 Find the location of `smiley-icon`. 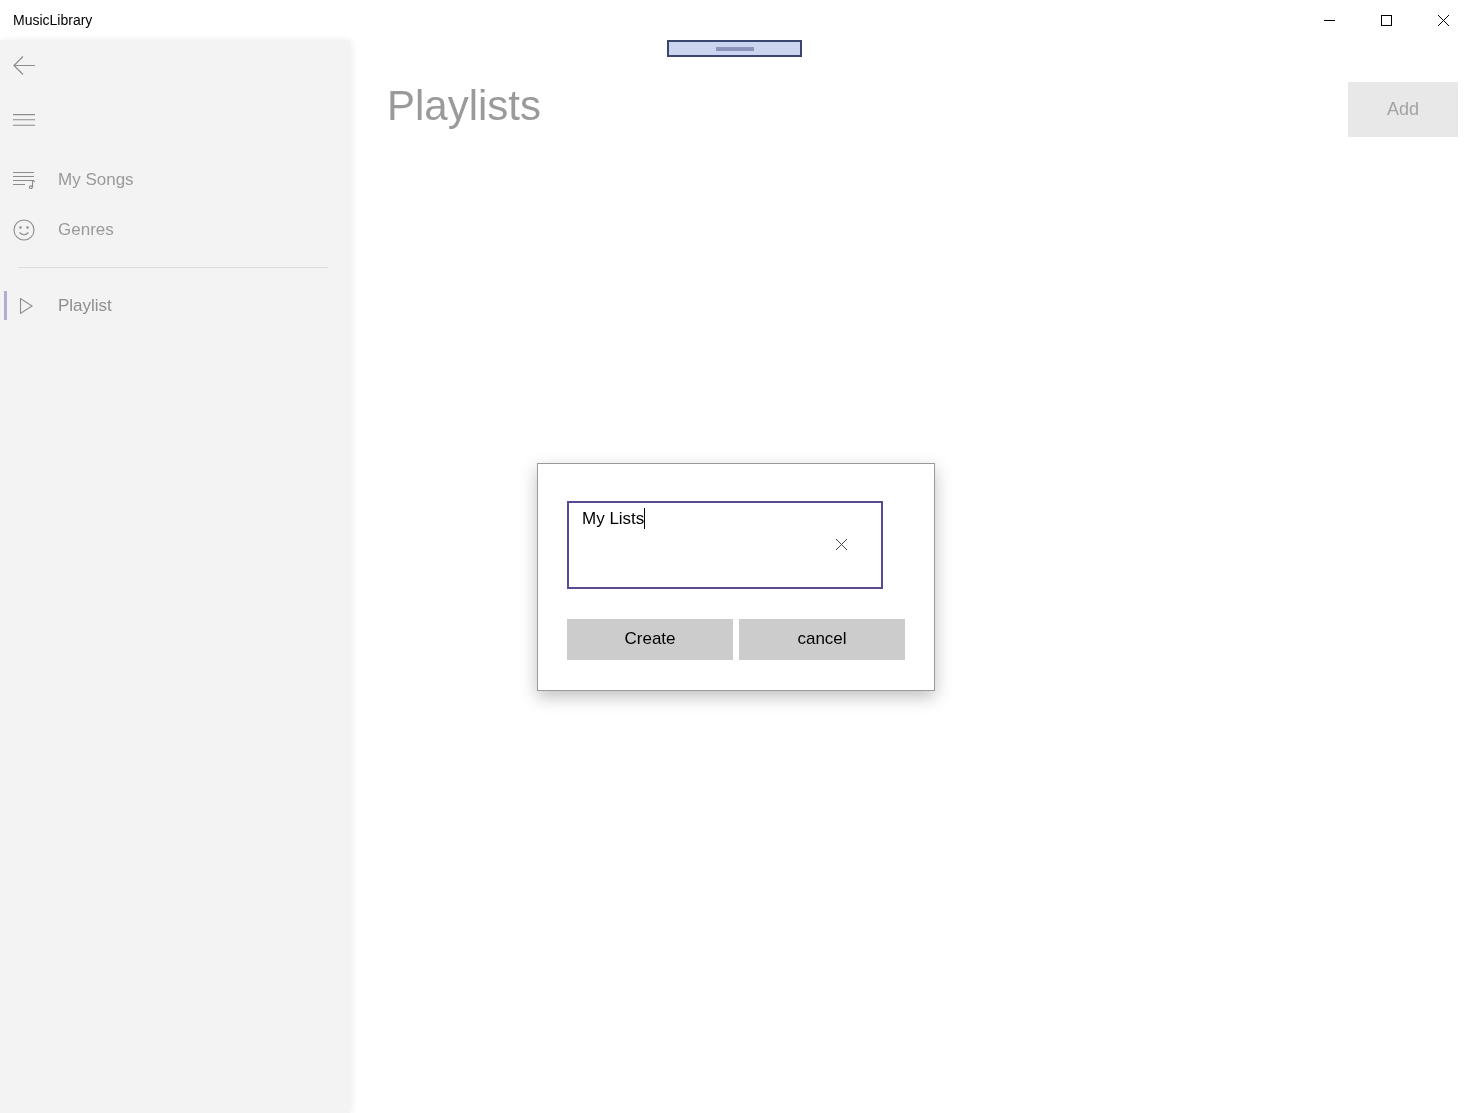

smiley-icon is located at coordinates (24, 230).